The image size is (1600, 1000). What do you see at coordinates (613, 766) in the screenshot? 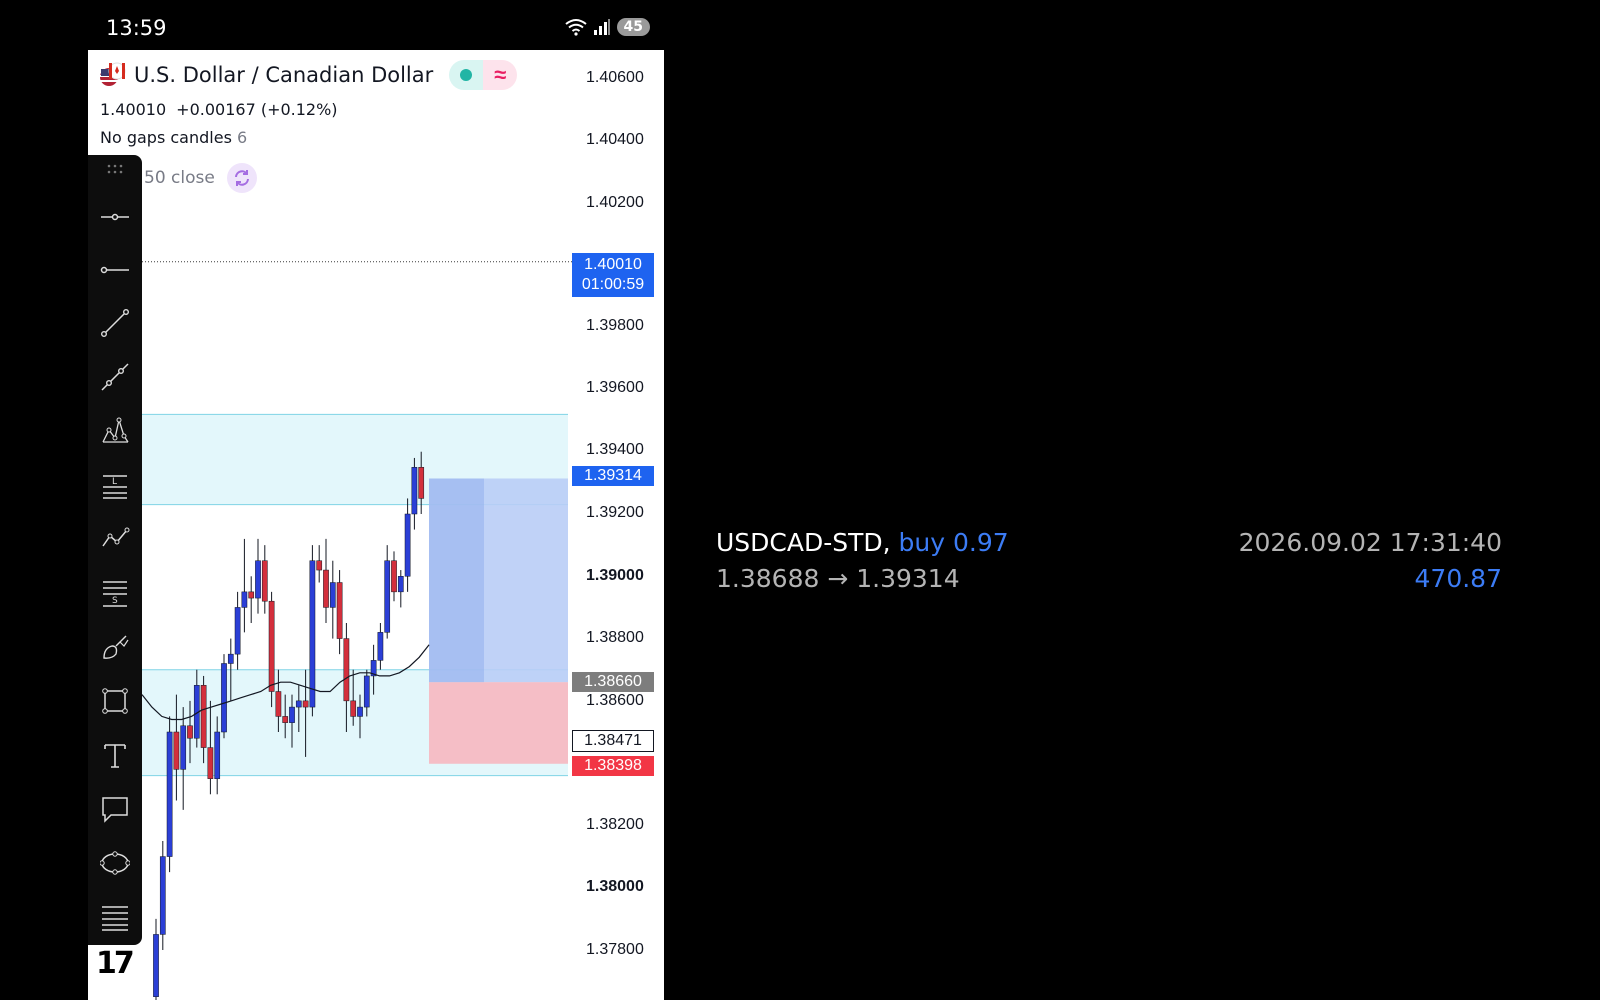
I see `stop-price-tag: 1.38398` at bounding box center [613, 766].